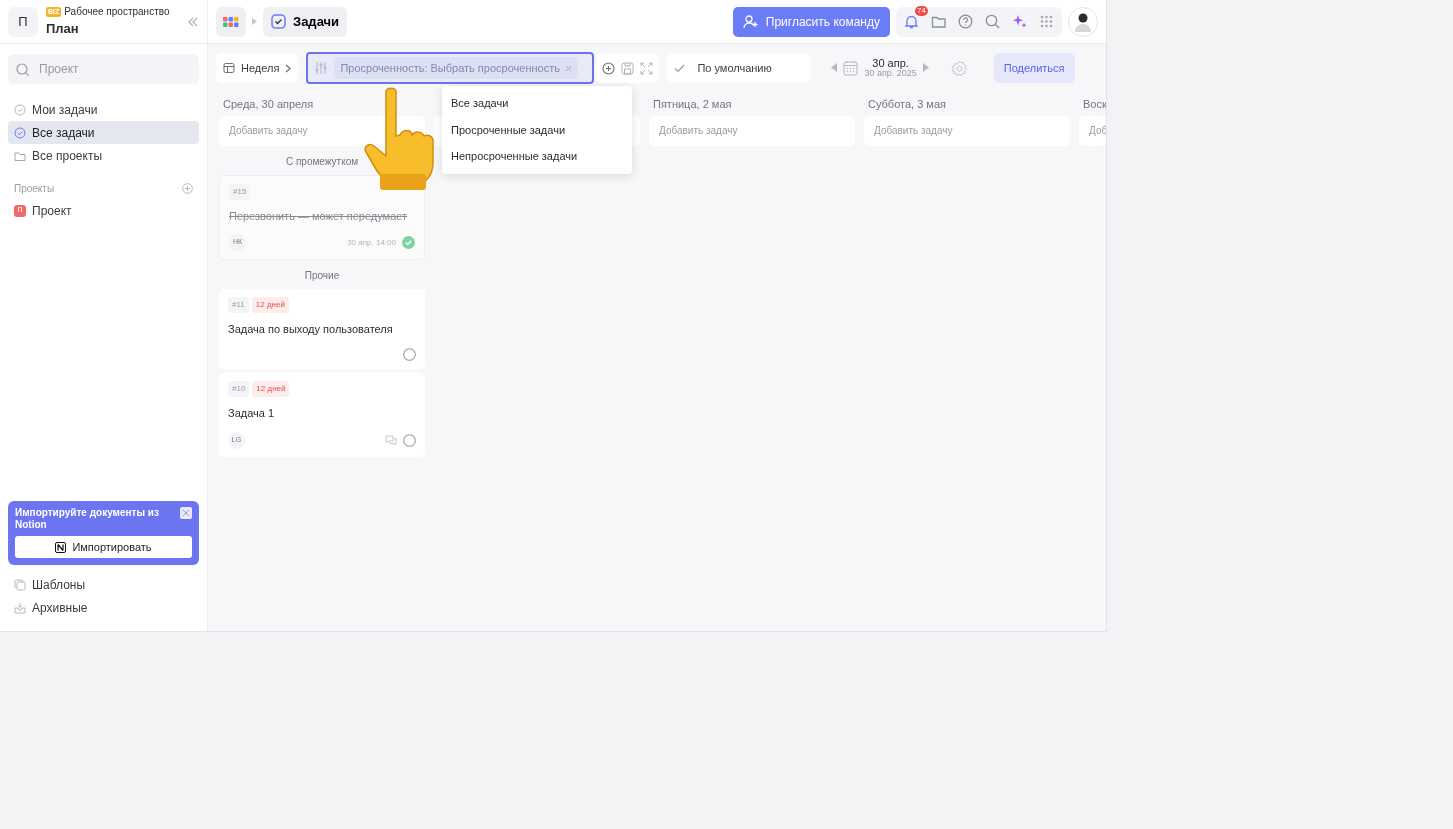  What do you see at coordinates (1034, 68) in the screenshot?
I see `share-button: Поделиться` at bounding box center [1034, 68].